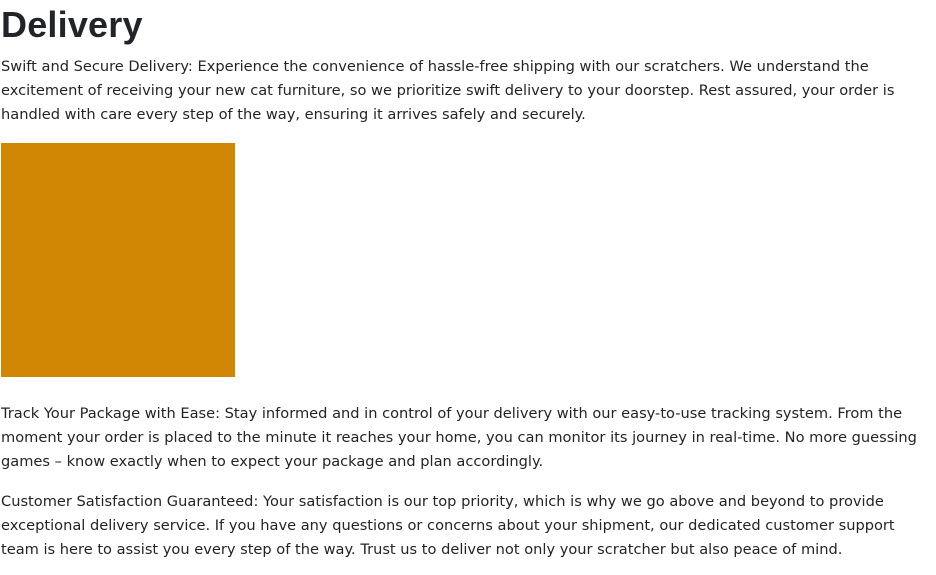 This screenshot has height=575, width=936. Describe the element at coordinates (118, 260) in the screenshot. I see `delivery-image-placeholder` at that location.